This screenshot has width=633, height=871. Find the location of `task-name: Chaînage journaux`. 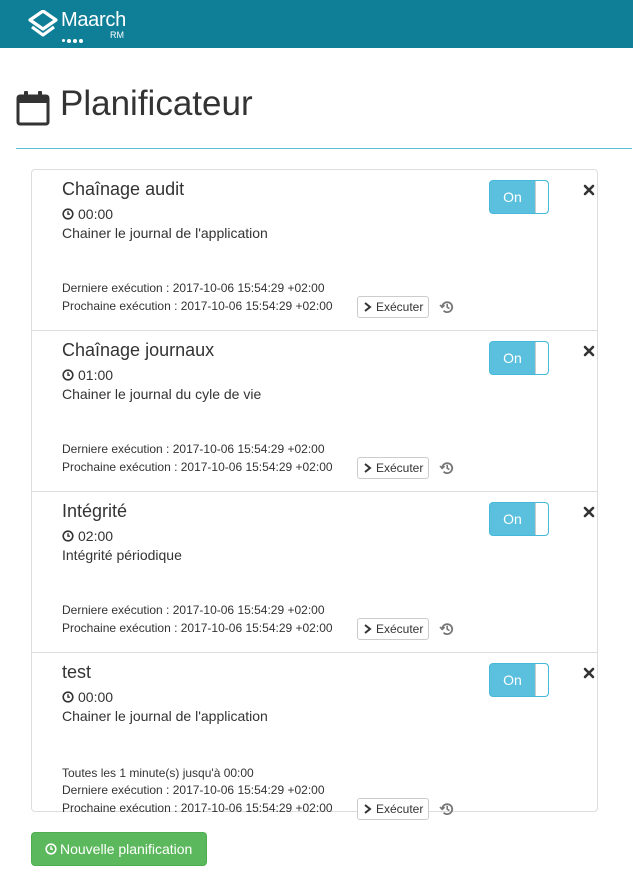

task-name: Chaînage journaux is located at coordinates (138, 350).